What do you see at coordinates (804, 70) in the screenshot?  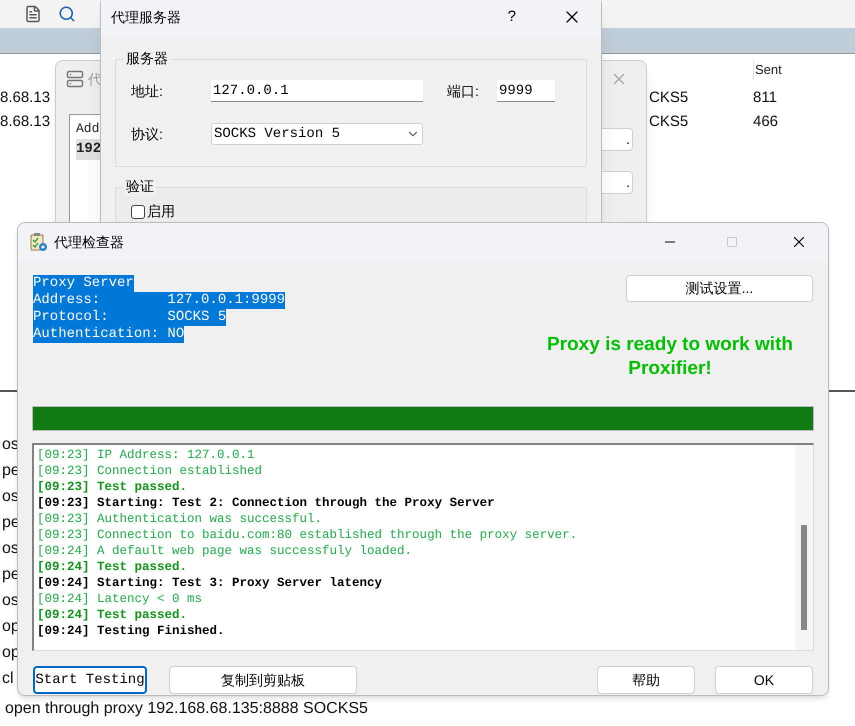 I see `column-header: Sent` at bounding box center [804, 70].